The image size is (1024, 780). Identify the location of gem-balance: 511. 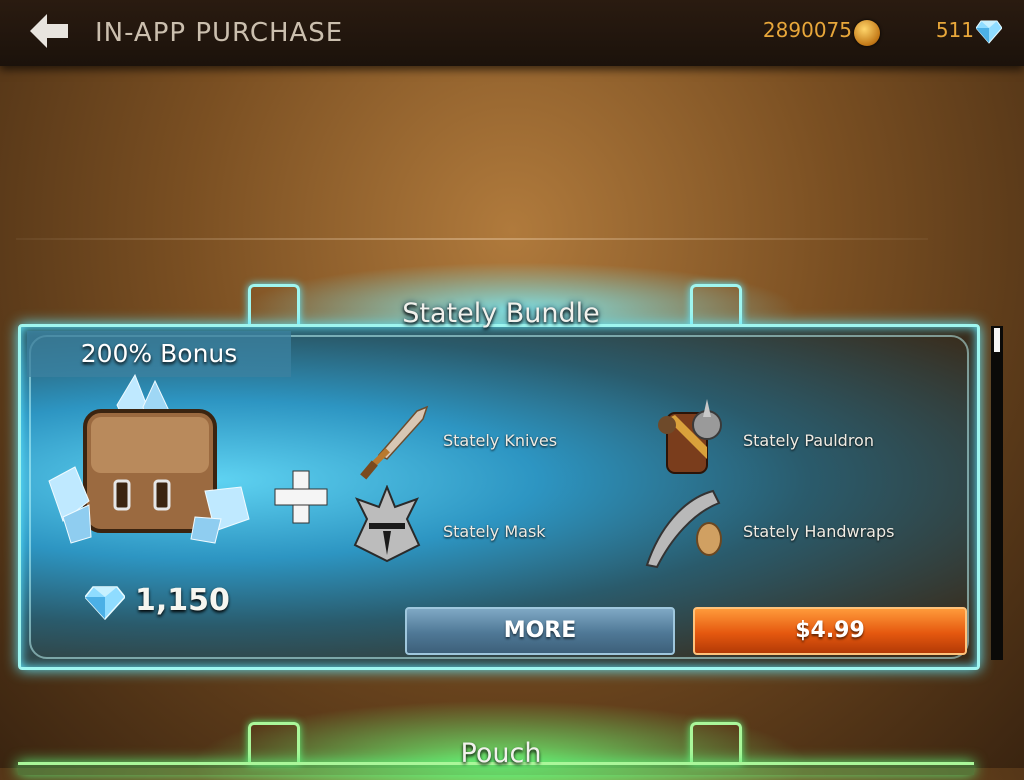
(954, 30).